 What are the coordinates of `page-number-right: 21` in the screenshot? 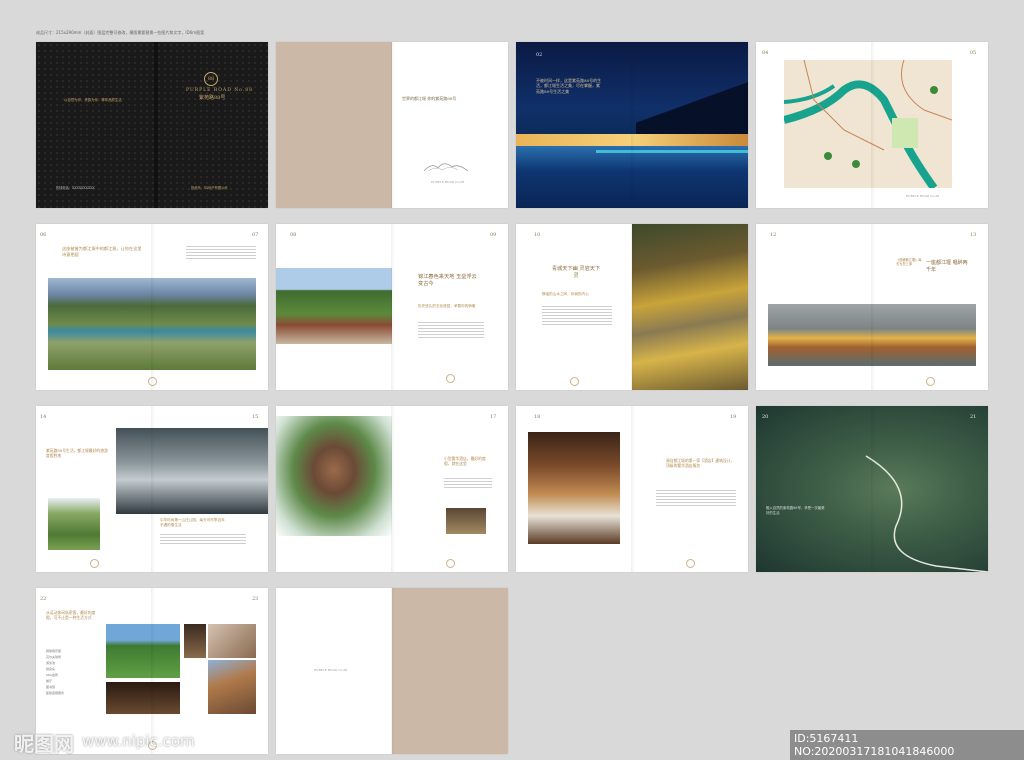 It's located at (973, 417).